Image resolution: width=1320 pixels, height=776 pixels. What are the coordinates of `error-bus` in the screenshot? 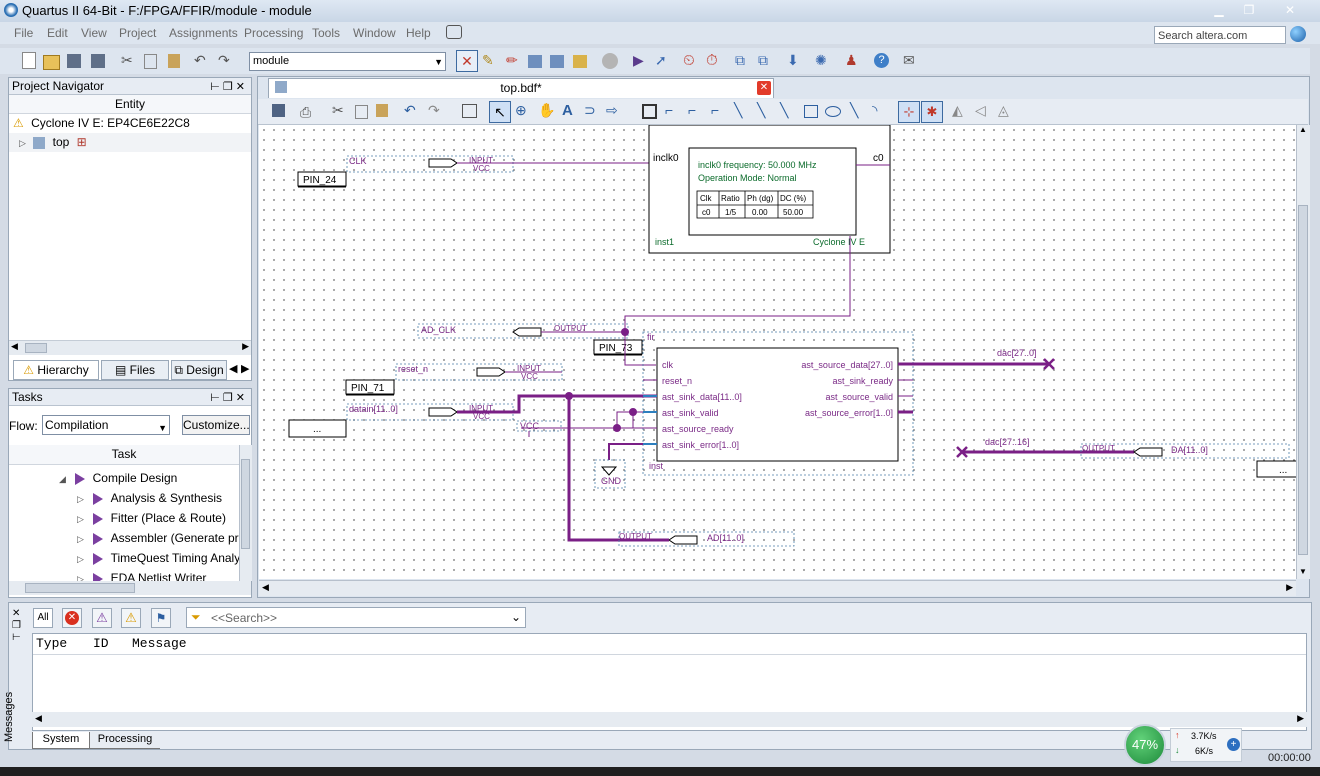 It's located at (632, 451).